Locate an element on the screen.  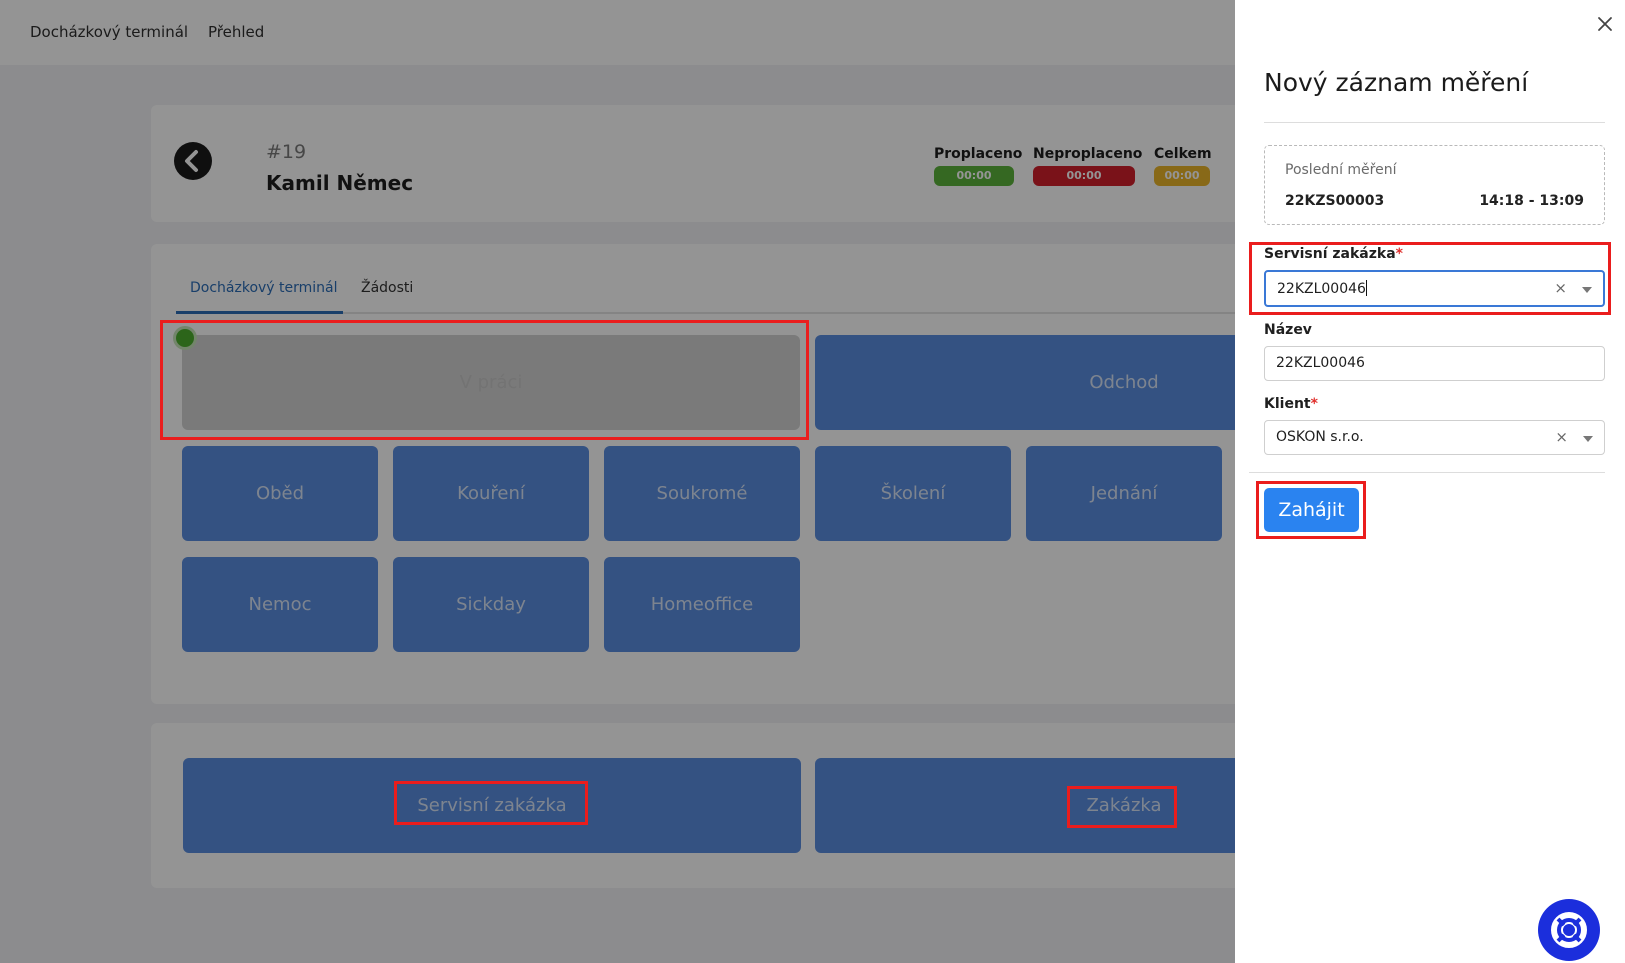
name-label: Název is located at coordinates (1288, 330).